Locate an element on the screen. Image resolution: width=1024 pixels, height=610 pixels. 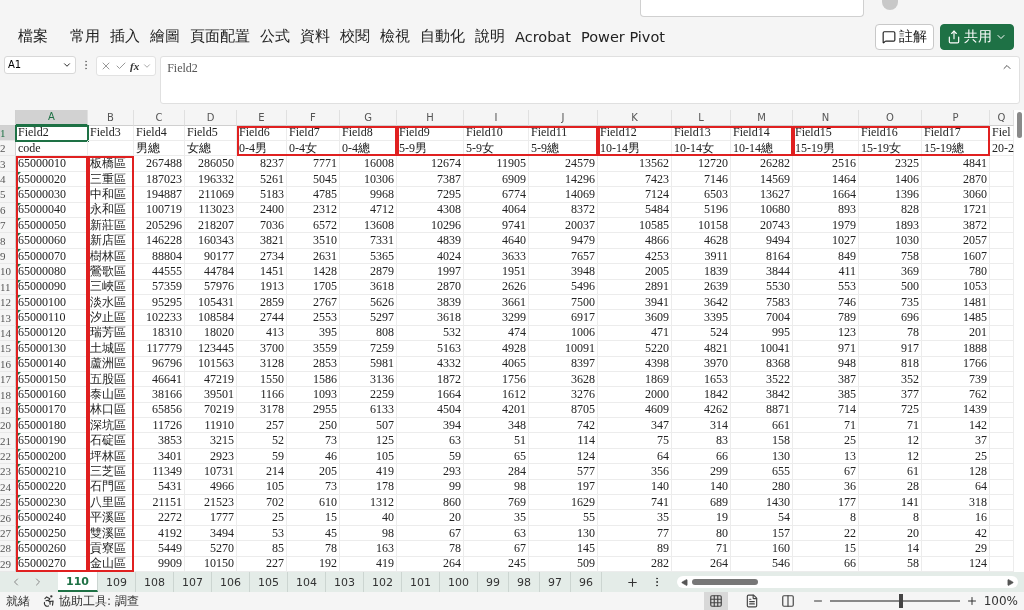
column-header: L is located at coordinates (701, 117).